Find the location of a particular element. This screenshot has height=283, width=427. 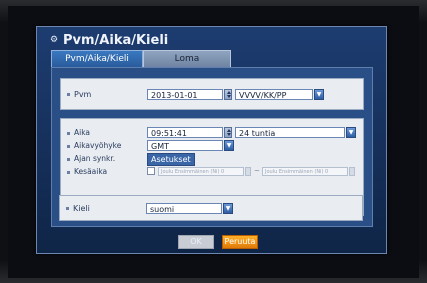

title-bar: ⚙ Pvm/Aika/Kieli is located at coordinates (211, 38).